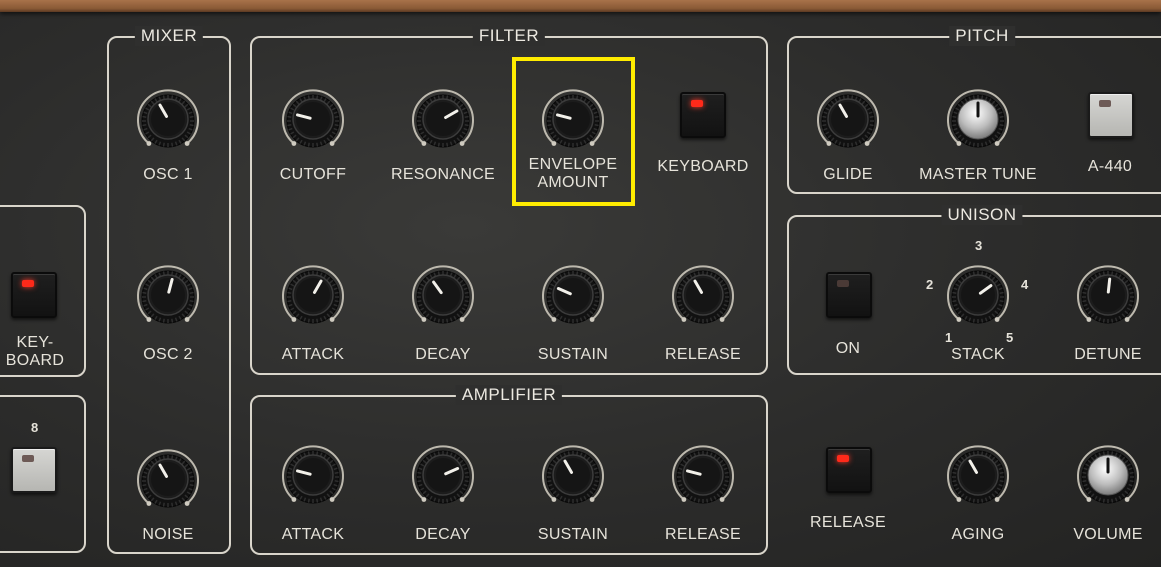 This screenshot has height=567, width=1161. Describe the element at coordinates (848, 174) in the screenshot. I see `glide-label: GLIDE` at that location.